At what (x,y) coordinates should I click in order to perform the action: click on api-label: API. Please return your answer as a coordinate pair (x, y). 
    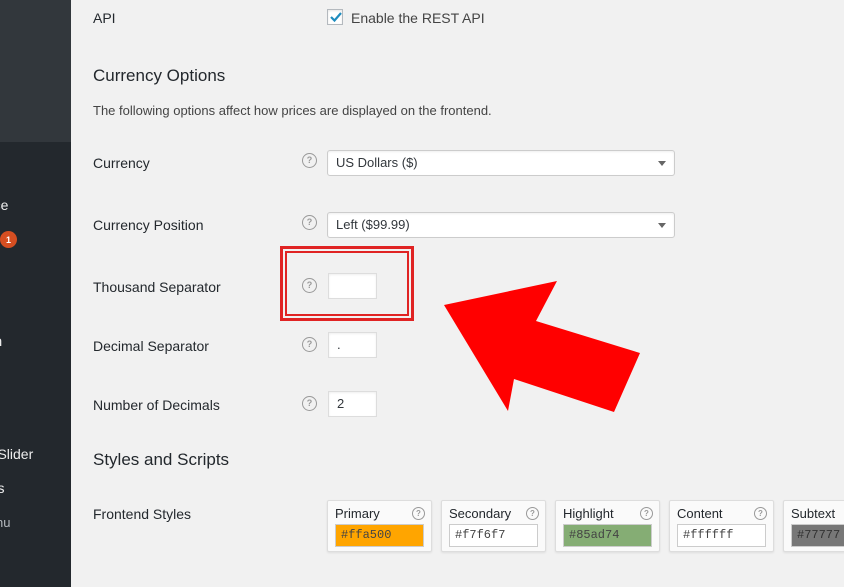
    Looking at the image, I should click on (104, 18).